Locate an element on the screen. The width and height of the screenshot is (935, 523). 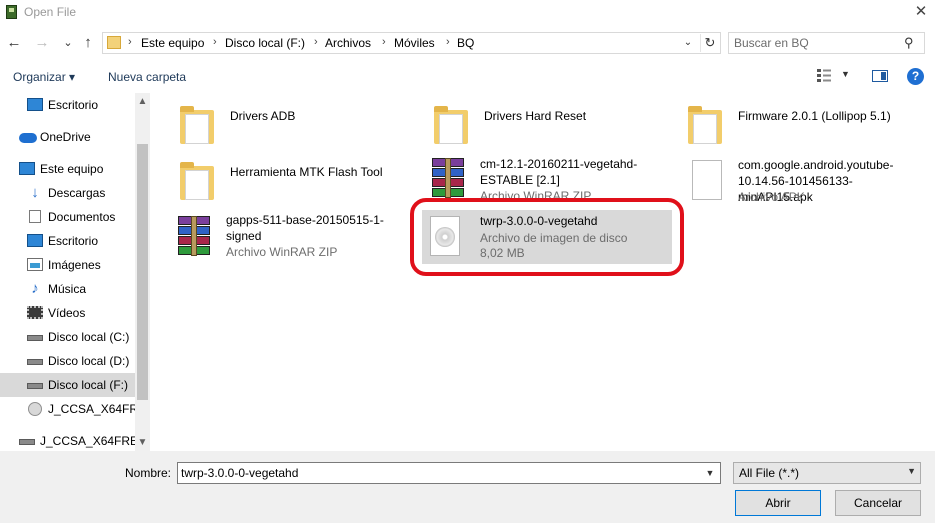
file-type: Archivo APK is located at coordinates (771, 197).